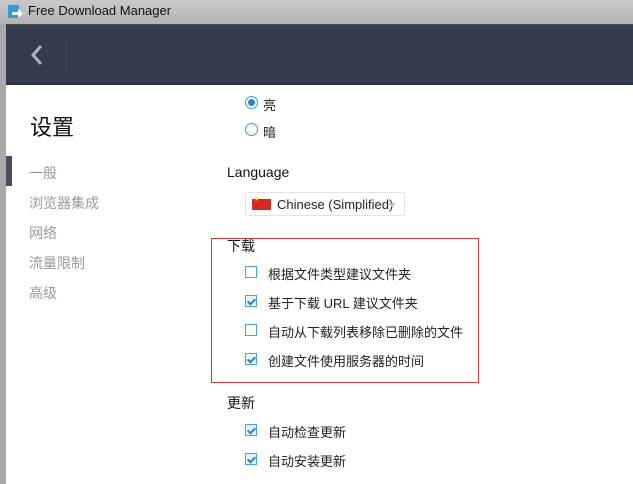 The image size is (633, 484). Describe the element at coordinates (335, 204) in the screenshot. I see `language-value: Chinese (Simplified)` at that location.